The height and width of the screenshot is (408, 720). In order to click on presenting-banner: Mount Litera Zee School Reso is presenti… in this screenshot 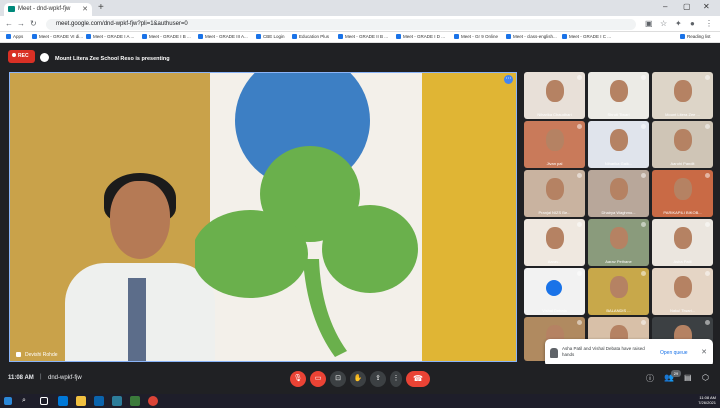, I will do `click(130, 56)`.